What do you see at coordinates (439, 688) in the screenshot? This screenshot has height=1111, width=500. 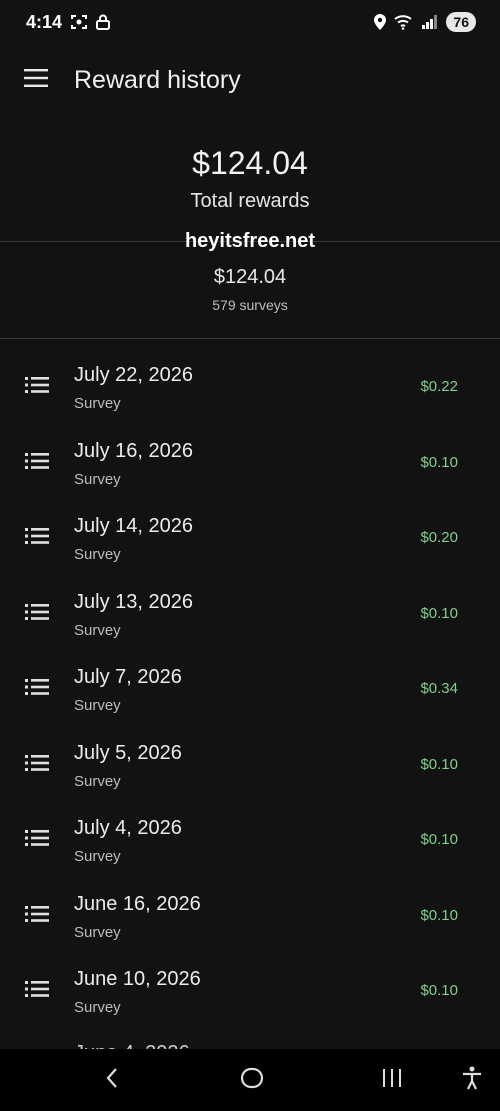 I see `reward-amount: $0.34` at bounding box center [439, 688].